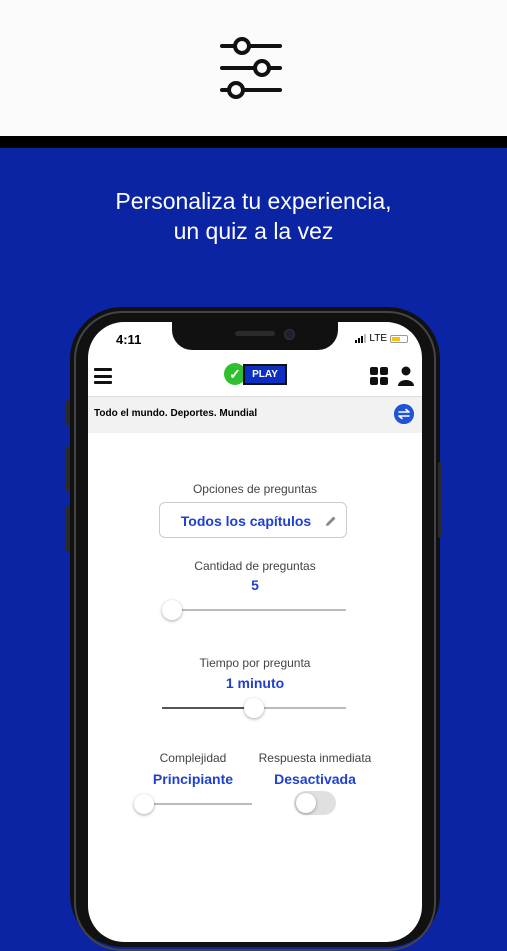  I want to click on status-time: 4:11, so click(129, 339).